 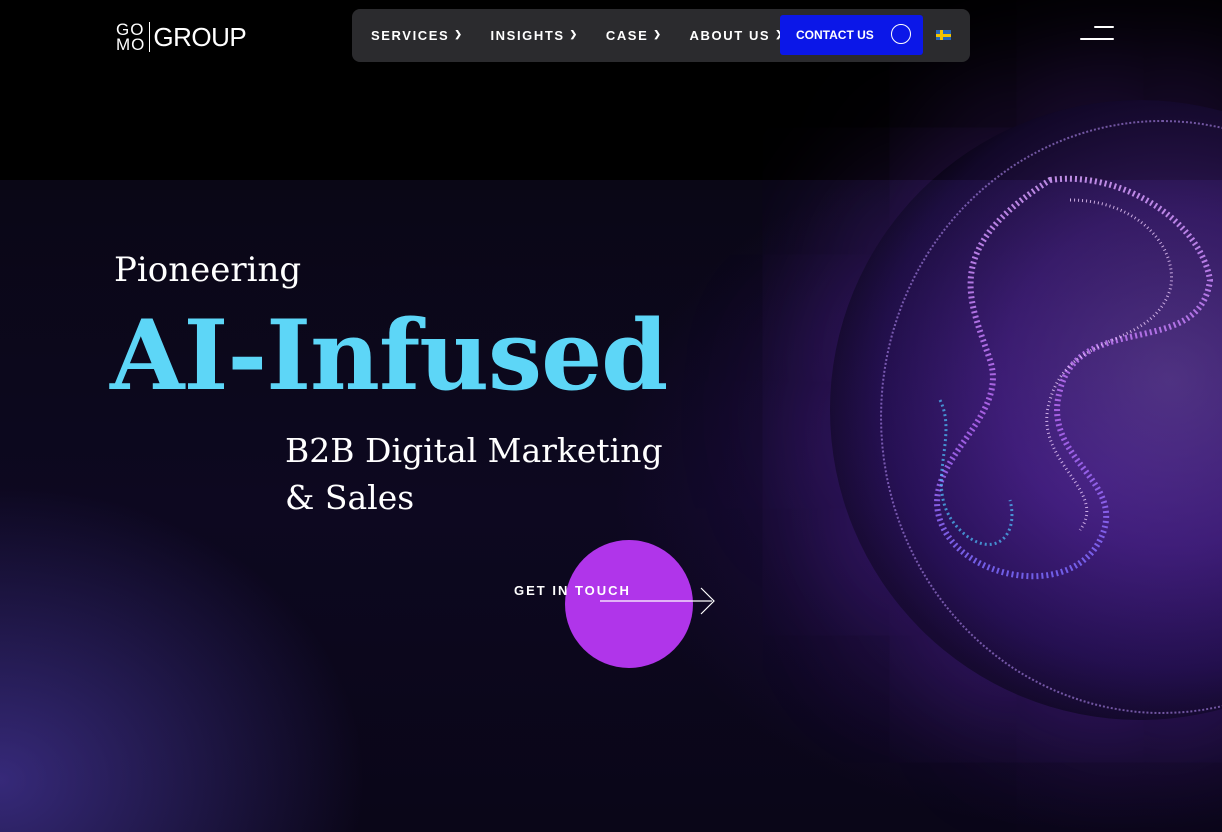 What do you see at coordinates (627, 35) in the screenshot?
I see `nav-item-label: CASE` at bounding box center [627, 35].